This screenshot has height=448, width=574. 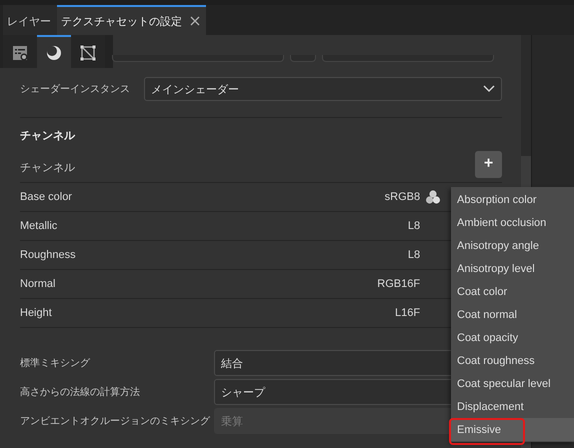 What do you see at coordinates (75, 89) in the screenshot?
I see `field-label: シェーダーインスタンス` at bounding box center [75, 89].